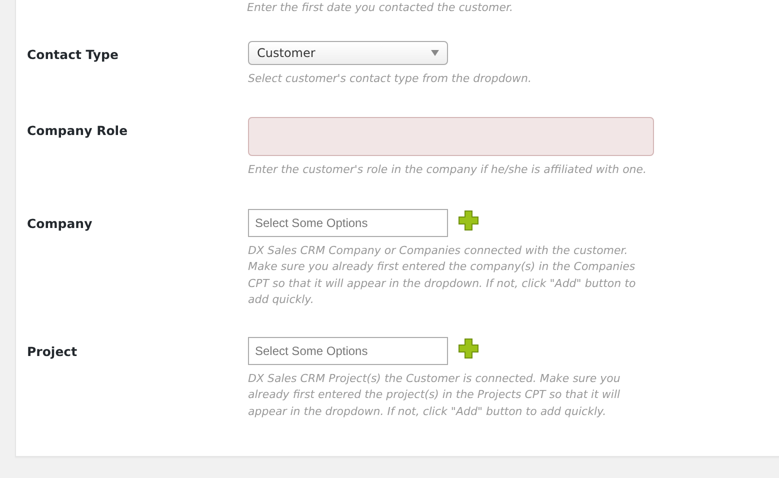 The image size is (779, 478). Describe the element at coordinates (59, 222) in the screenshot. I see `field-label: Company` at that location.